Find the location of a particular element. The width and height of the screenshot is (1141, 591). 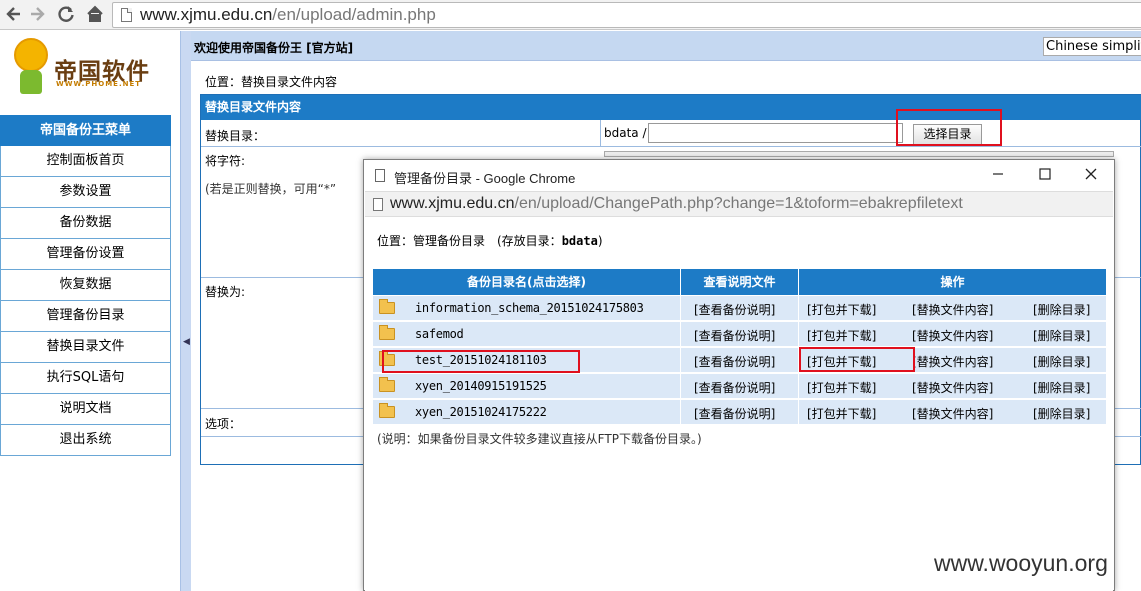

logo: 帝国软件 WWW.PHOME.NET is located at coordinates (87, 69).